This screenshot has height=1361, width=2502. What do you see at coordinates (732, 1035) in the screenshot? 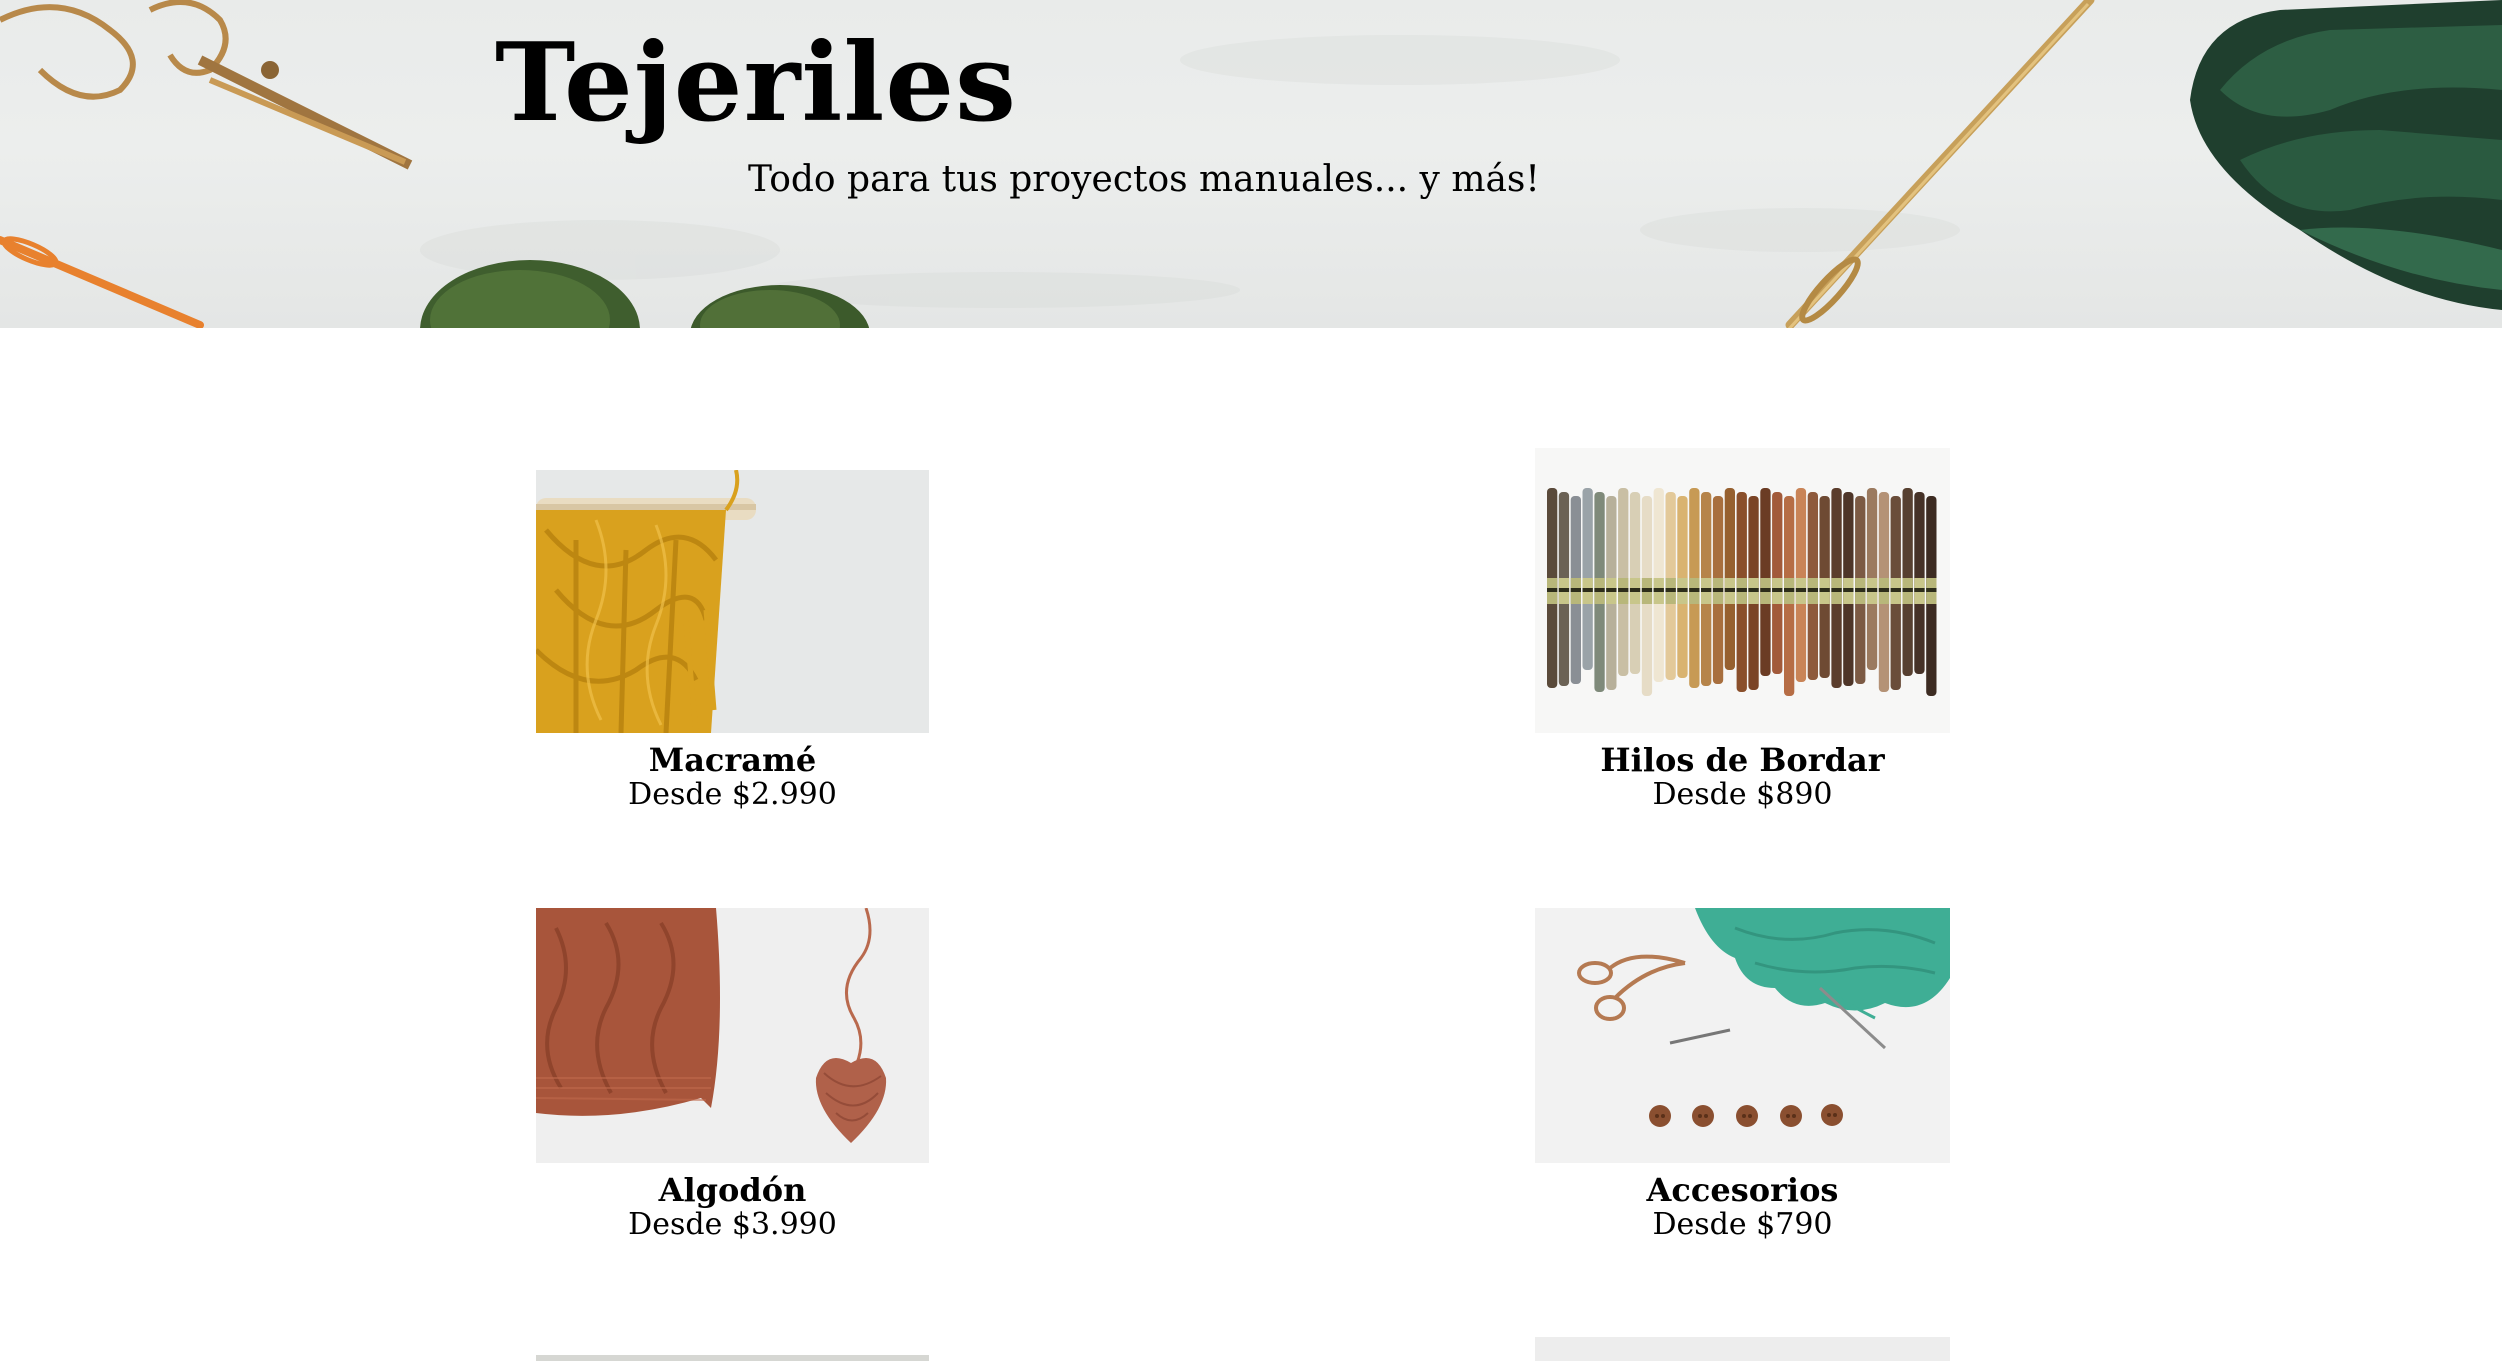
I see `cotton-knit-image` at bounding box center [732, 1035].